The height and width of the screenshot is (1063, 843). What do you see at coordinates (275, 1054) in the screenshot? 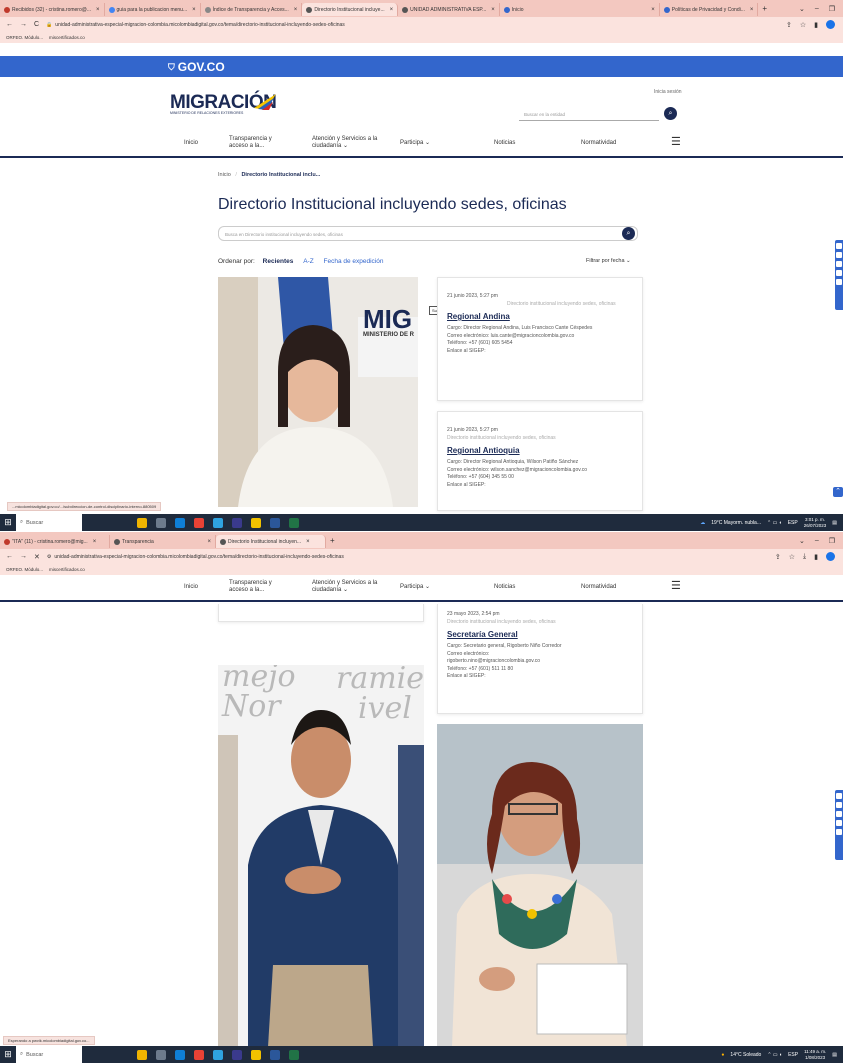
I see `word-icon` at bounding box center [275, 1054].